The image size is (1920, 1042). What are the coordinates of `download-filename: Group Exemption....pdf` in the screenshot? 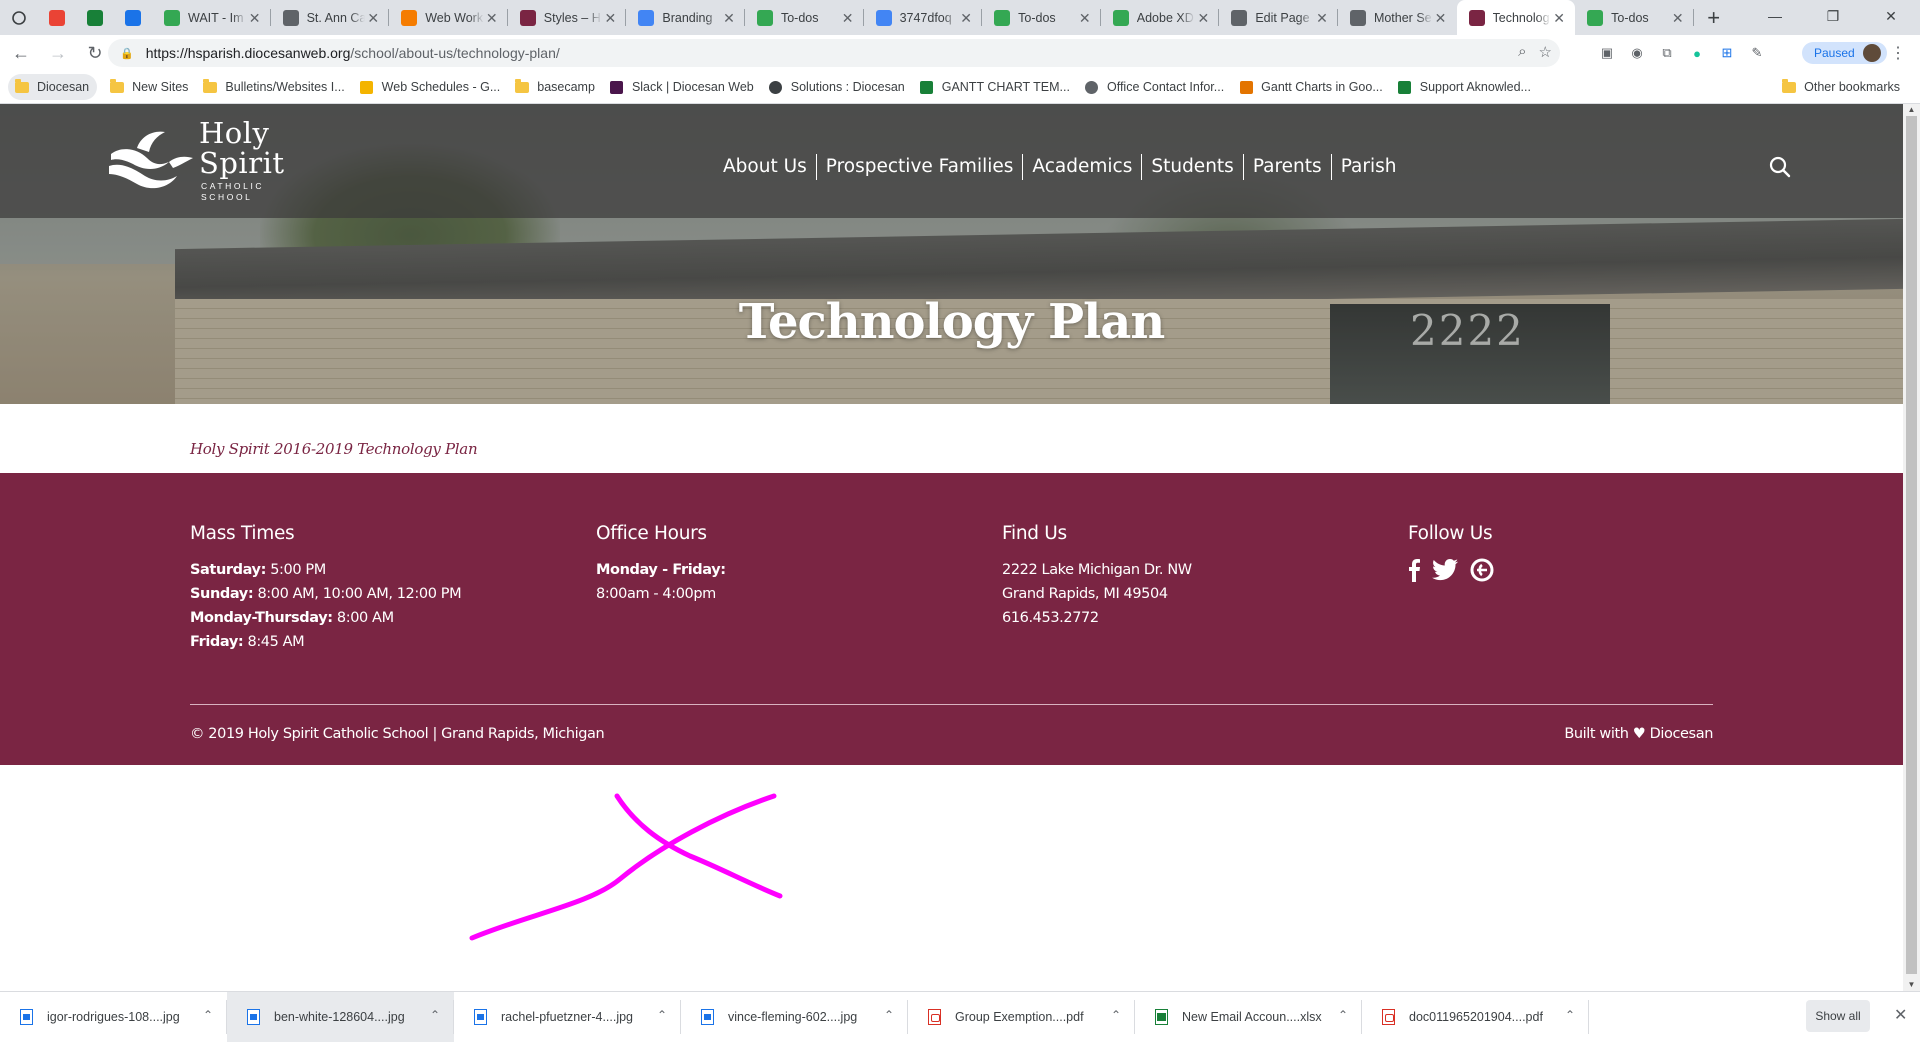 It's located at (1019, 1016).